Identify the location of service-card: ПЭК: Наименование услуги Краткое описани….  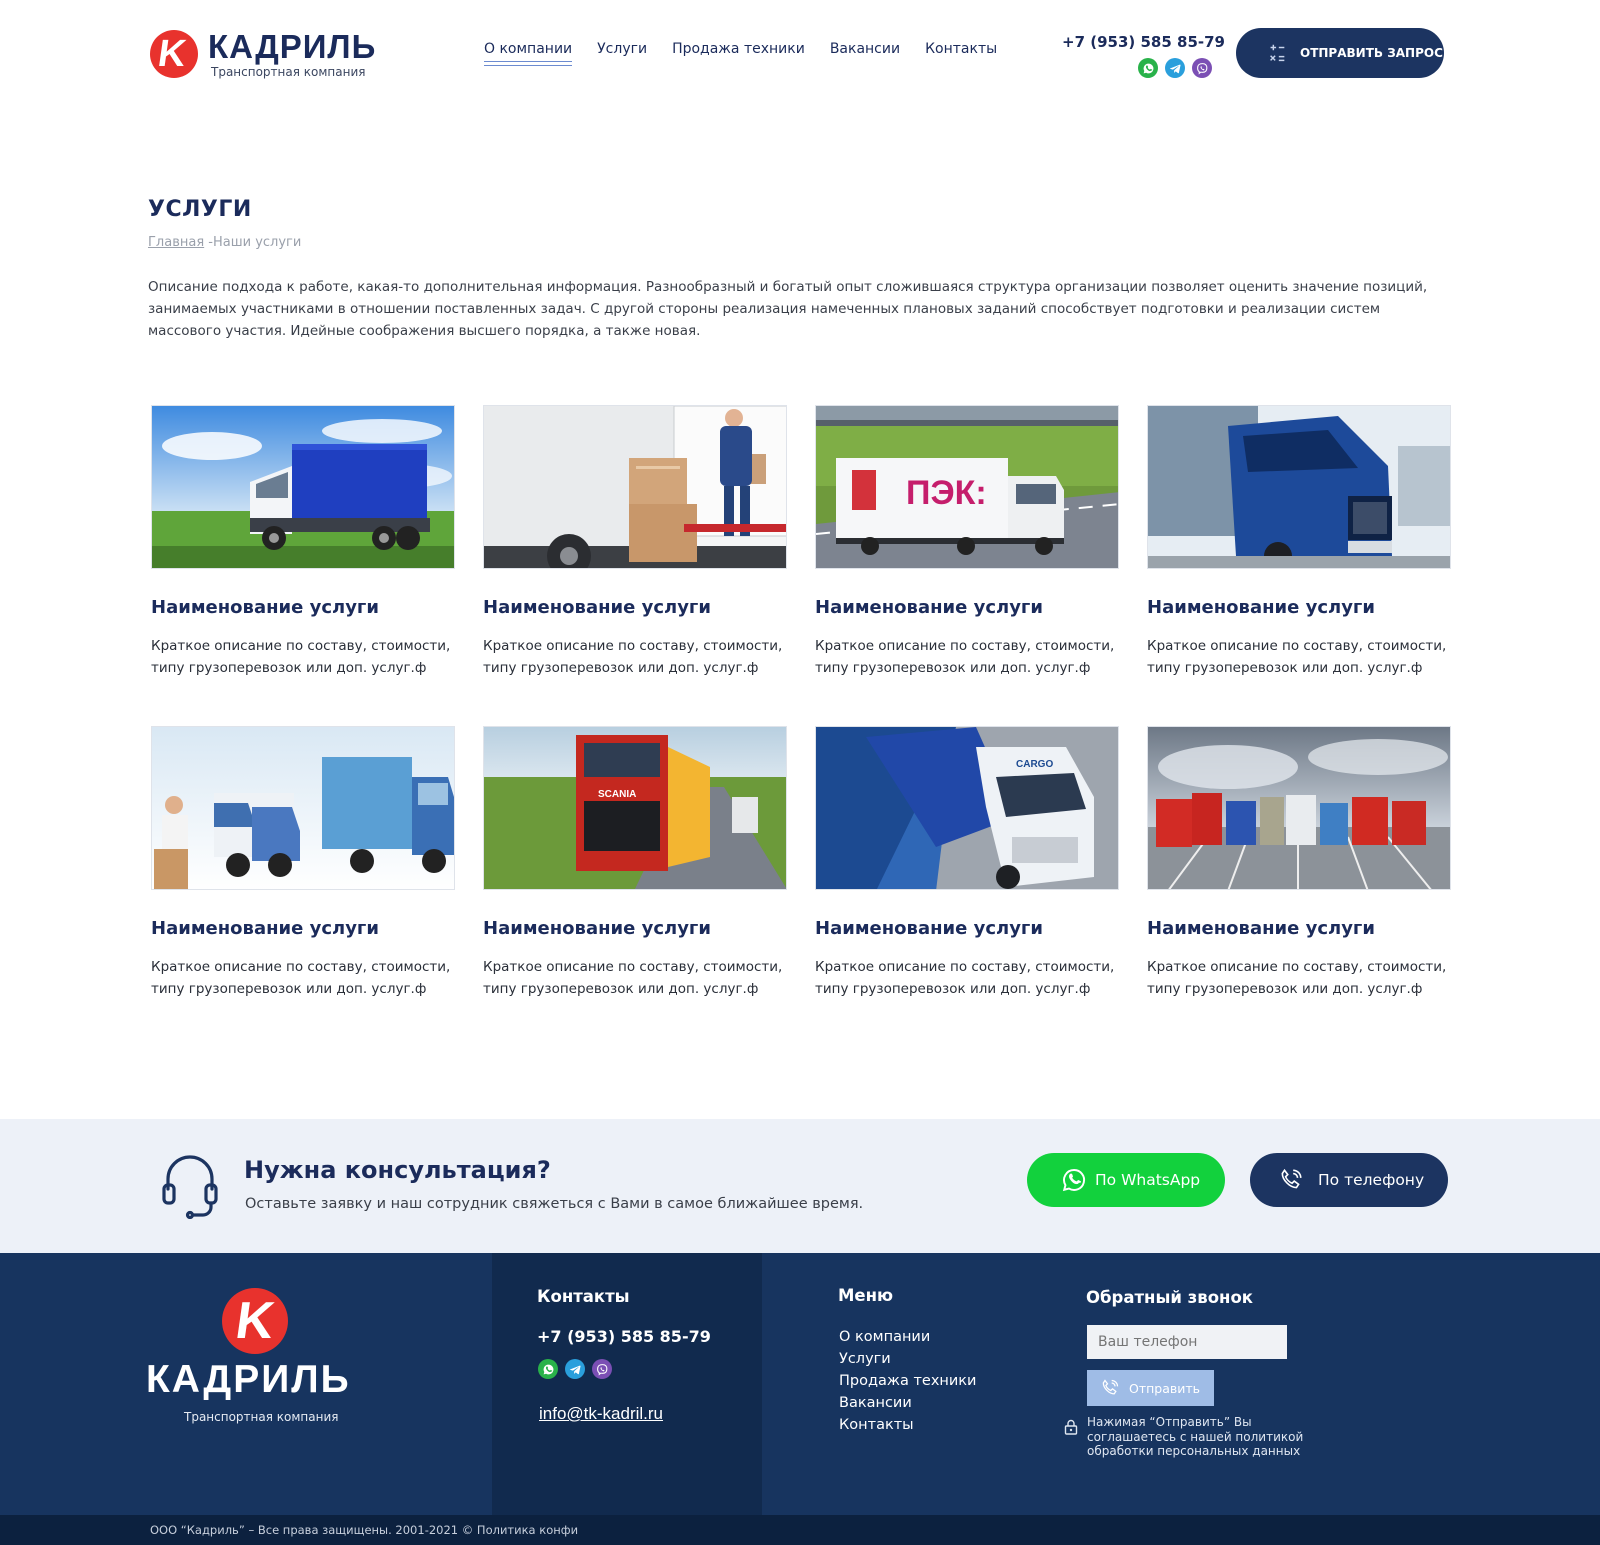
(967, 550).